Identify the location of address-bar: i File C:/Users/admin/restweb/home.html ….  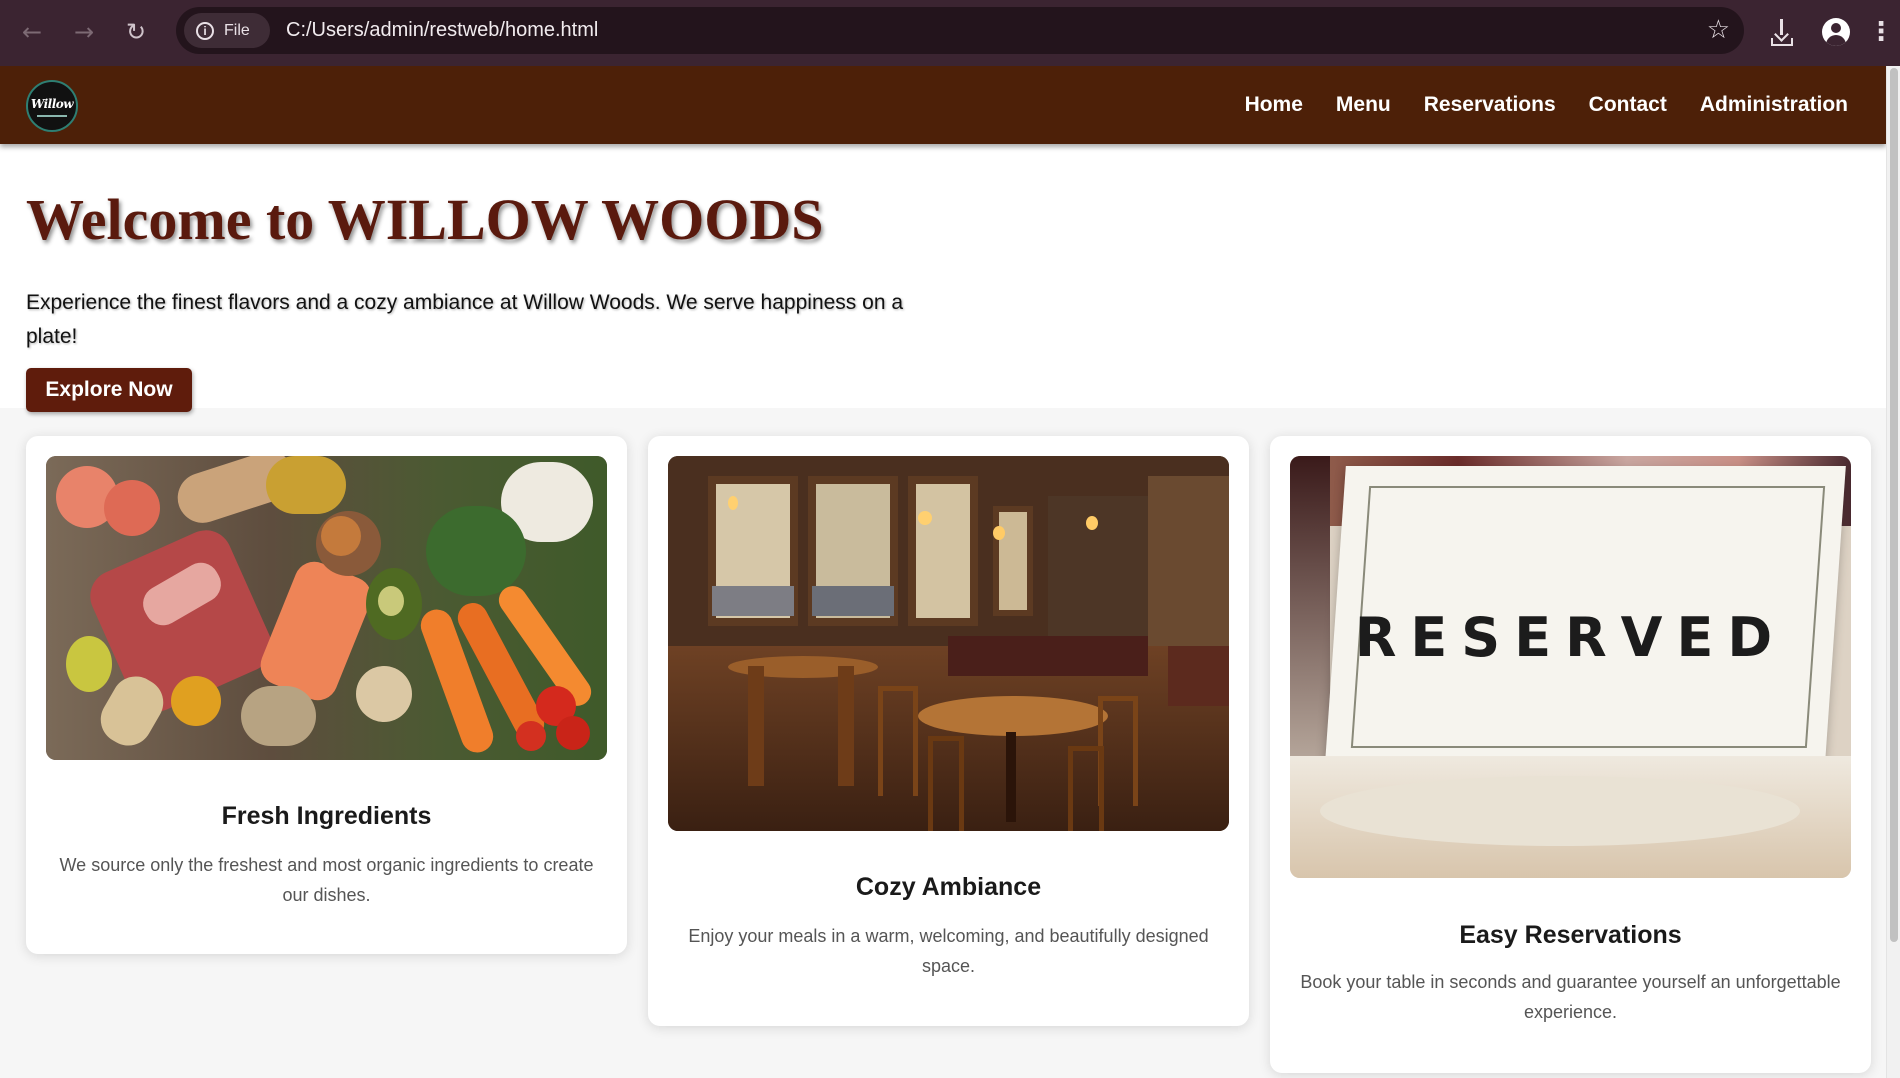
(960, 30).